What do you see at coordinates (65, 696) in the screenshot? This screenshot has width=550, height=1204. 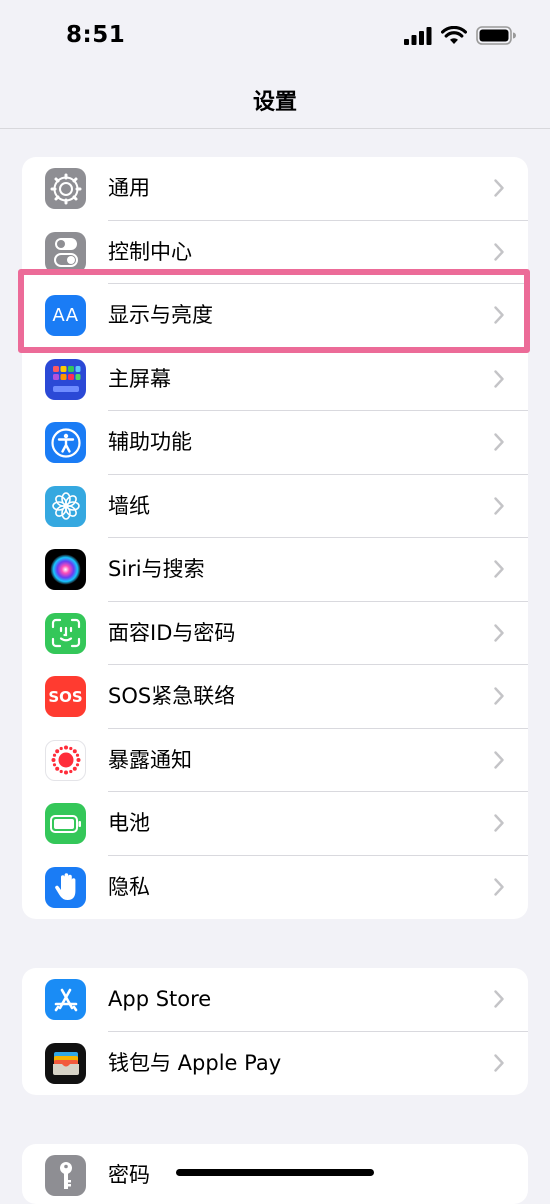 I see `sos-icon: SOS` at bounding box center [65, 696].